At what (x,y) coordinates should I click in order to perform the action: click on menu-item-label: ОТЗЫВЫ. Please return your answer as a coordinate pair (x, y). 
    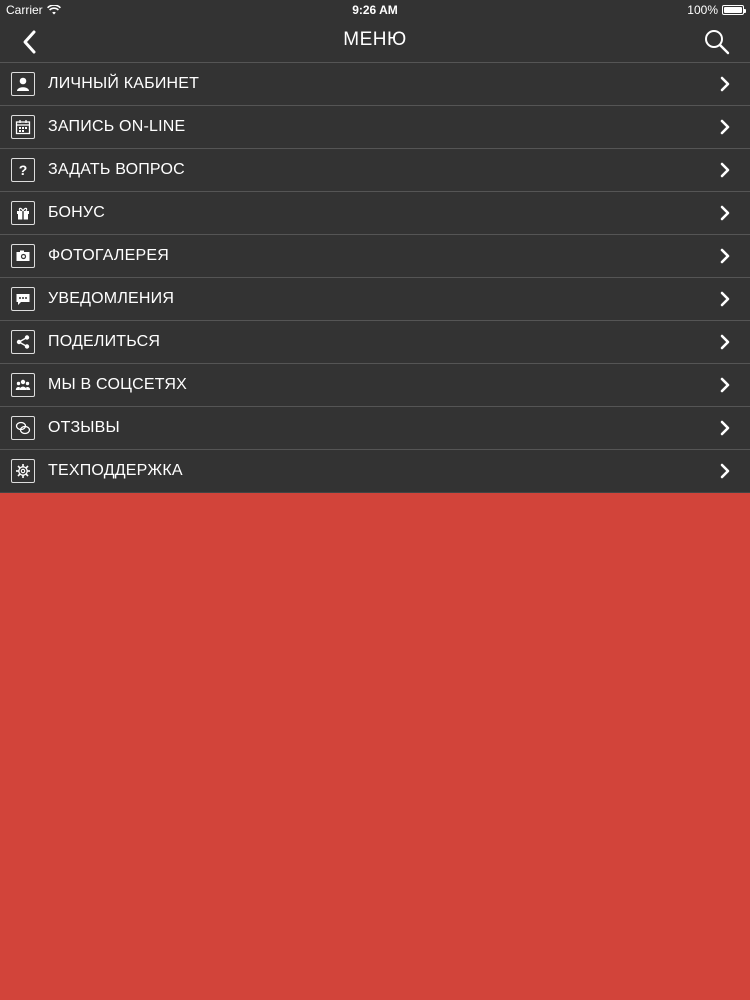
    Looking at the image, I should click on (84, 427).